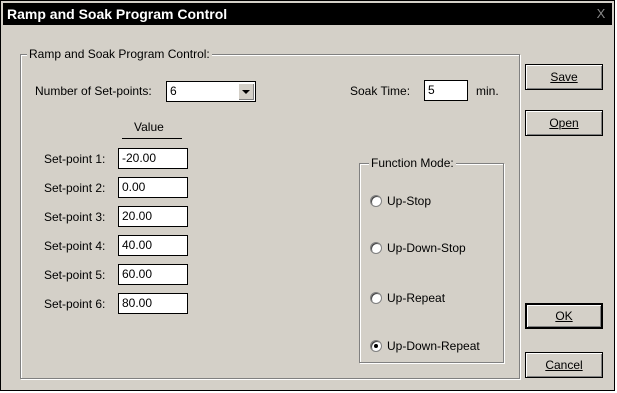 This screenshot has width=617, height=393. I want to click on window-title: Ramp and Soak Program Control, so click(117, 14).